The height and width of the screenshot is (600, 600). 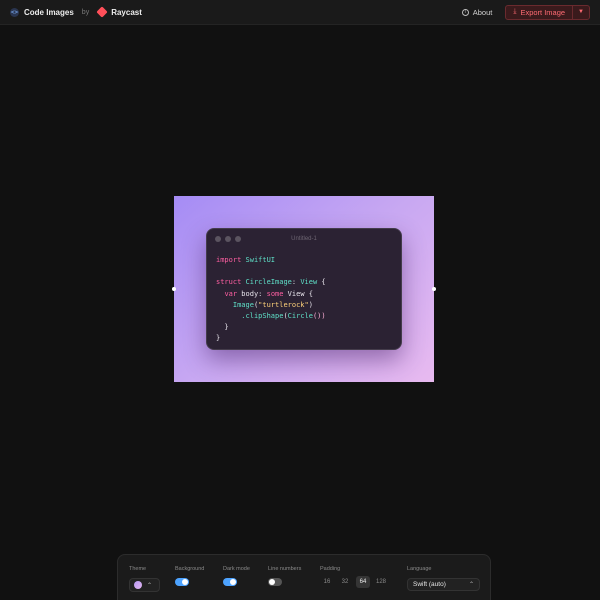 What do you see at coordinates (319, 315) in the screenshot?
I see `code-token: ())` at bounding box center [319, 315].